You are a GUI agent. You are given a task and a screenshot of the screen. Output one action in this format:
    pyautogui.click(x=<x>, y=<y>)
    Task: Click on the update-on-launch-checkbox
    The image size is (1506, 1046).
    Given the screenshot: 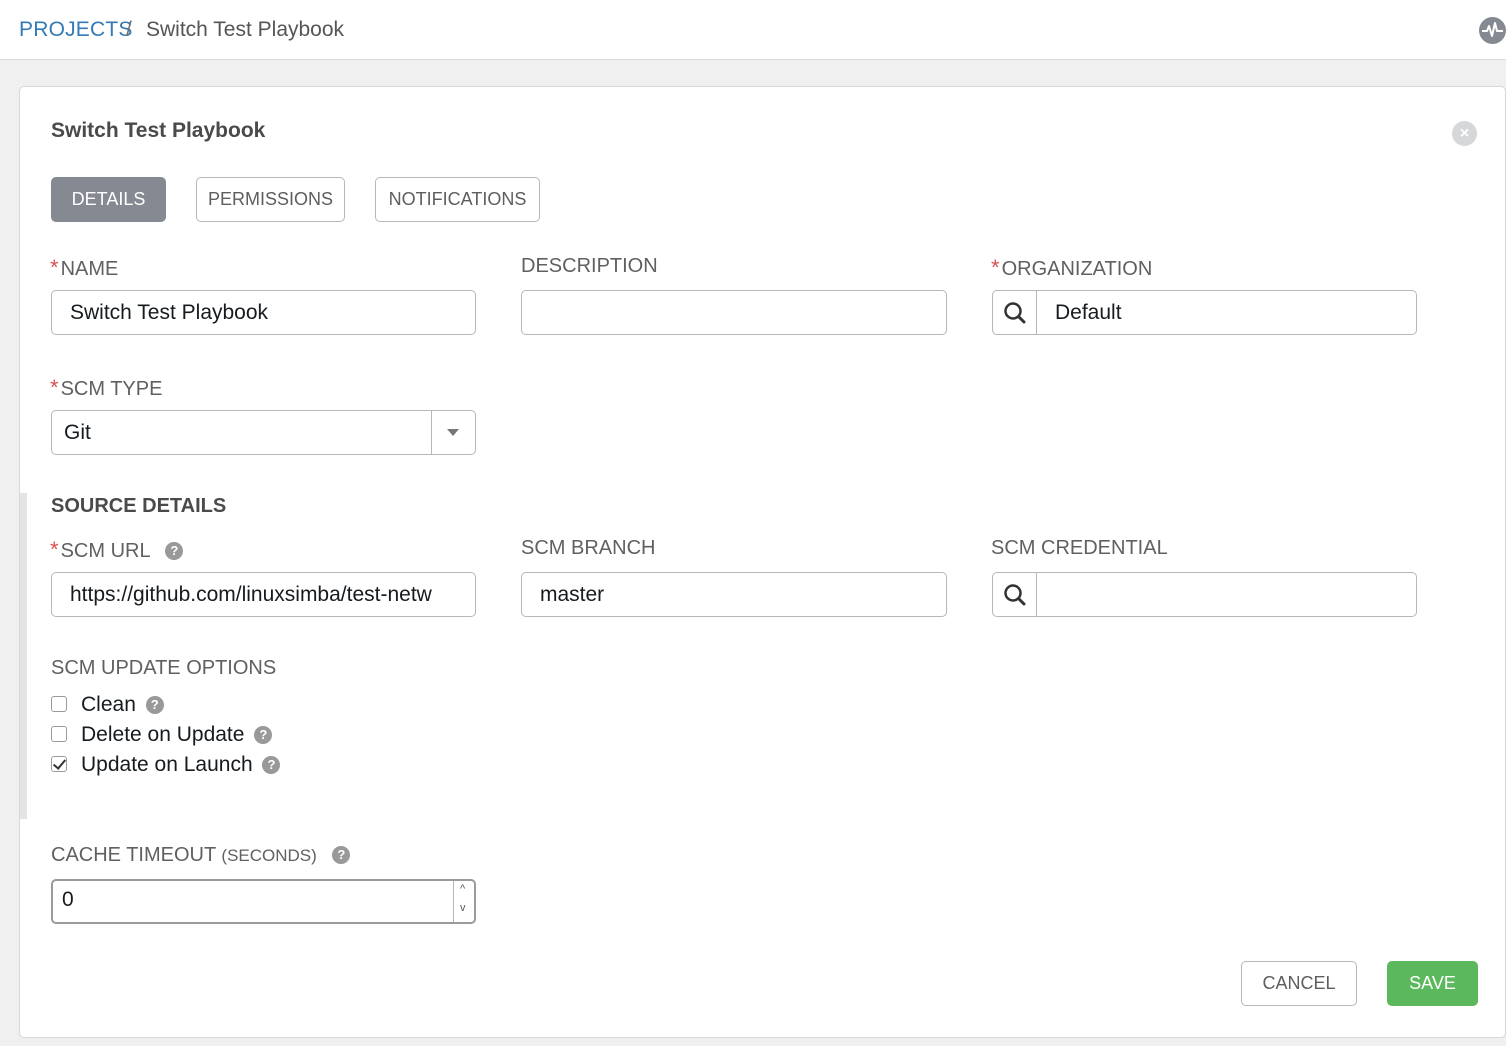 What is the action you would take?
    pyautogui.click(x=59, y=764)
    